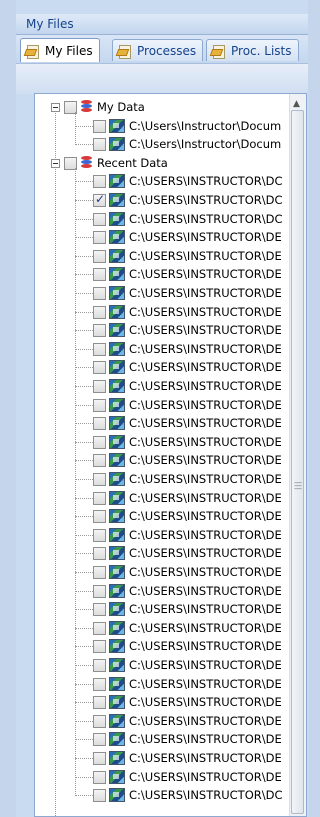 The height and width of the screenshot is (817, 320). What do you see at coordinates (163, 163) in the screenshot?
I see `tree-group-row: Recent Data` at bounding box center [163, 163].